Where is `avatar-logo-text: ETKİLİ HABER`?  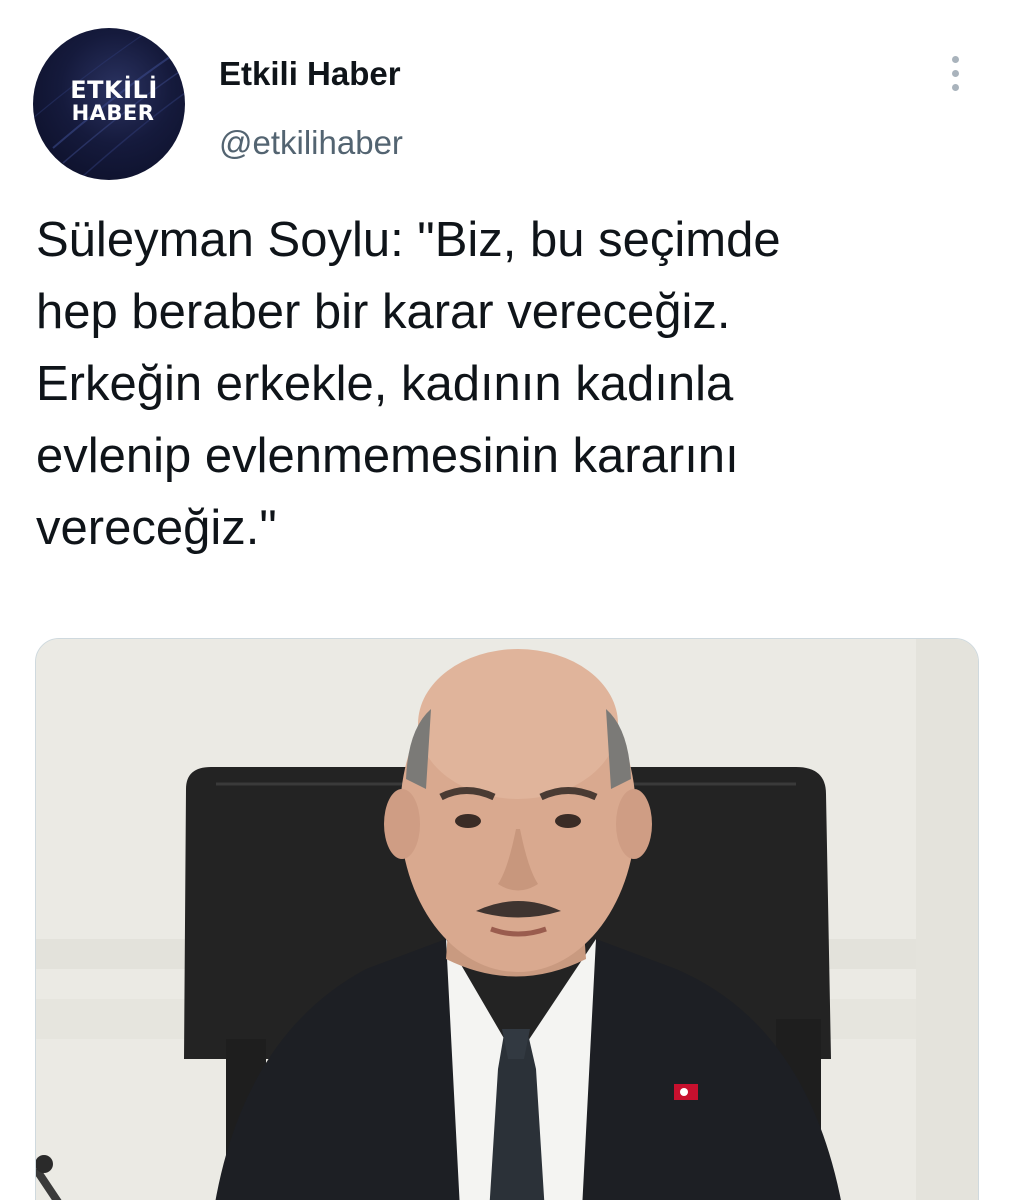
avatar-logo-text: ETKİLİ HABER is located at coordinates (109, 101).